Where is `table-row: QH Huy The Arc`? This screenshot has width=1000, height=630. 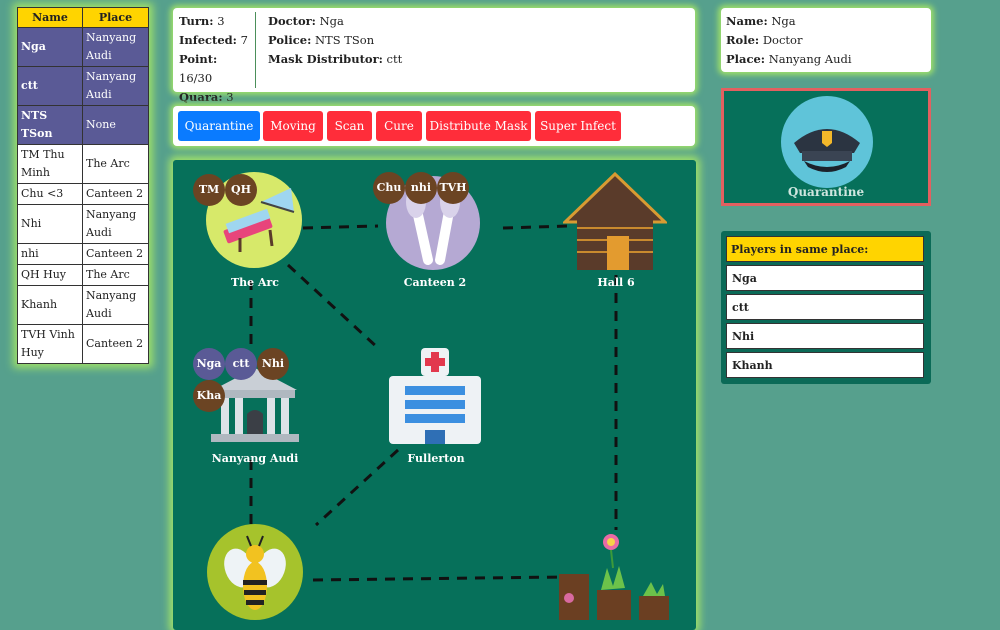 table-row: QH Huy The Arc is located at coordinates (83, 275).